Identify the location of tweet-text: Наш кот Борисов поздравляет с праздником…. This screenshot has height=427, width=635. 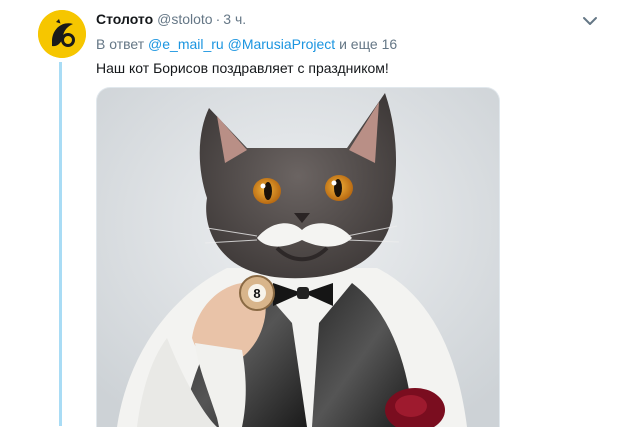
(242, 68).